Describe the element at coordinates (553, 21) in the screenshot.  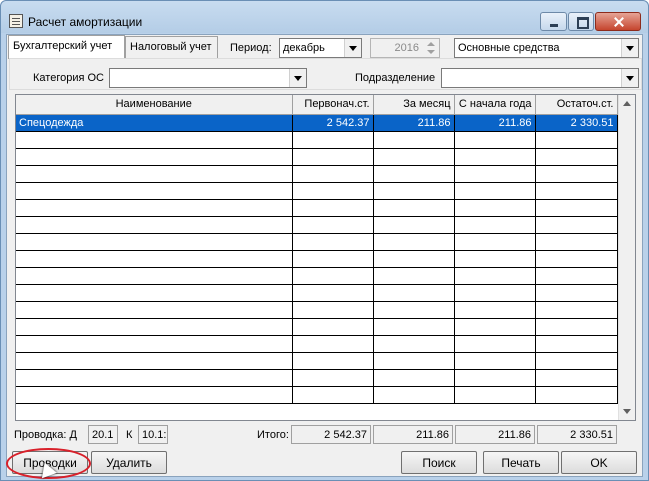
I see `minimize-button` at that location.